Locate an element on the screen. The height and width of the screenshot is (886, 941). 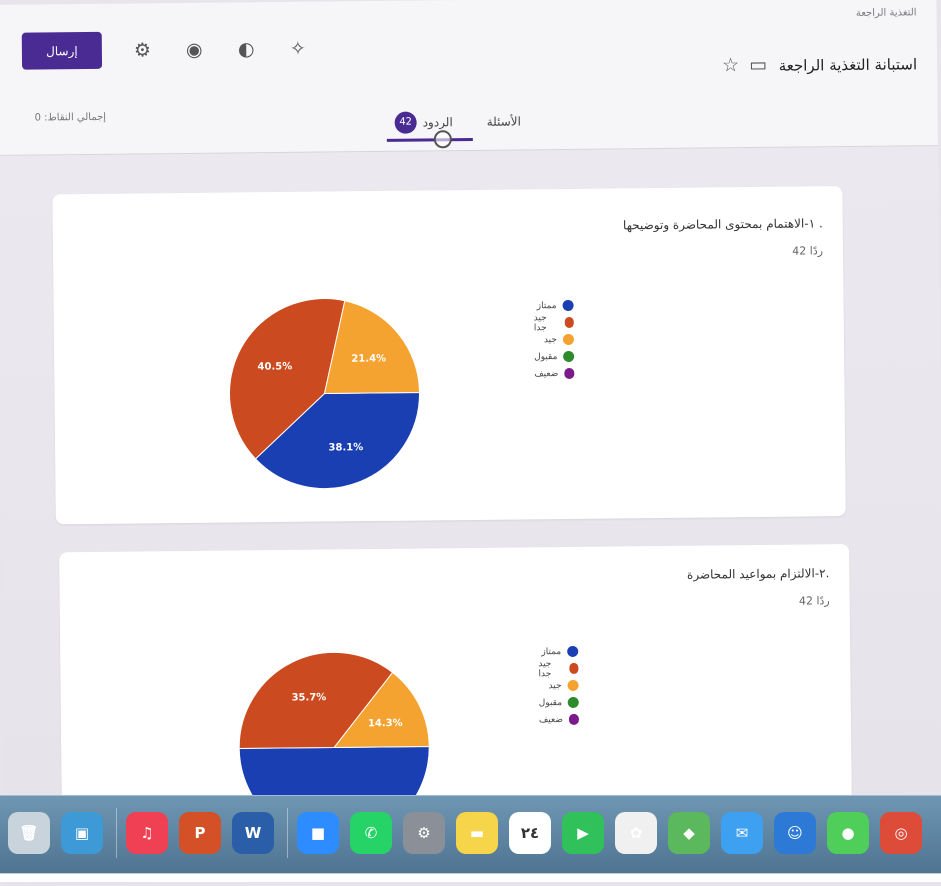
word-icon: W is located at coordinates (253, 833).